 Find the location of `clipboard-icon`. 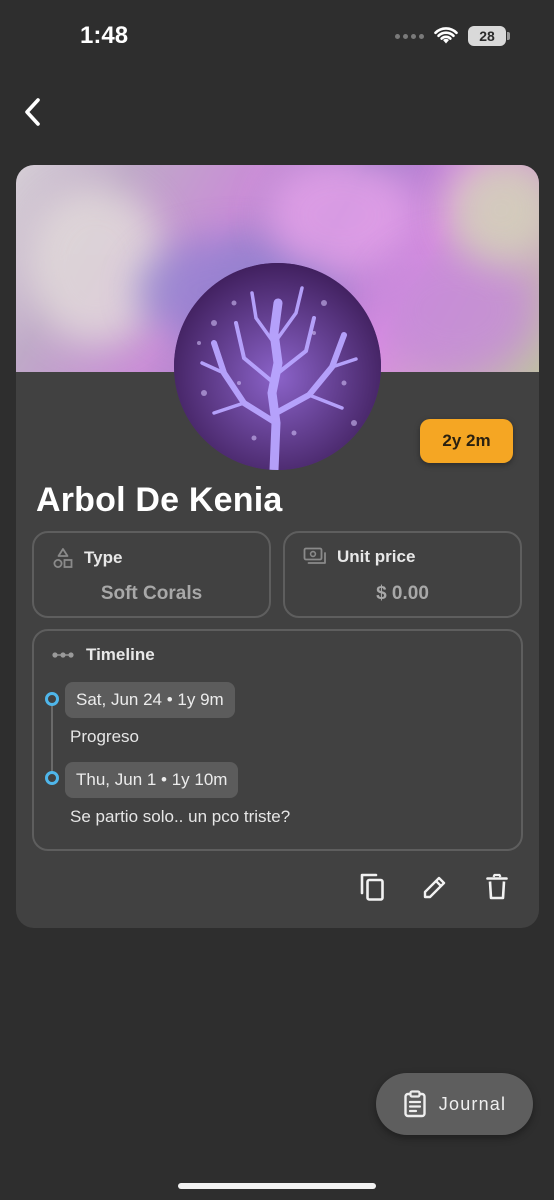

clipboard-icon is located at coordinates (415, 1104).